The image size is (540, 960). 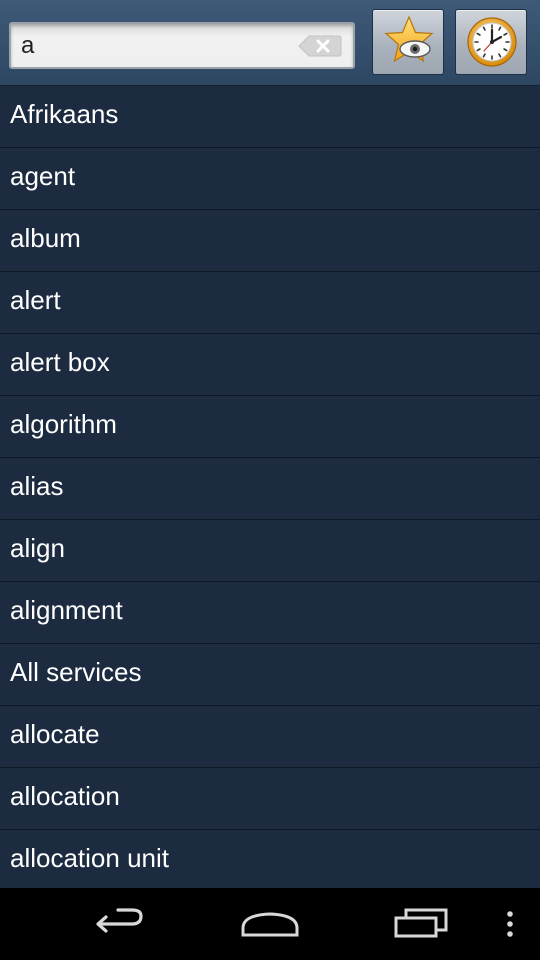 I want to click on list-item: align, so click(x=270, y=551).